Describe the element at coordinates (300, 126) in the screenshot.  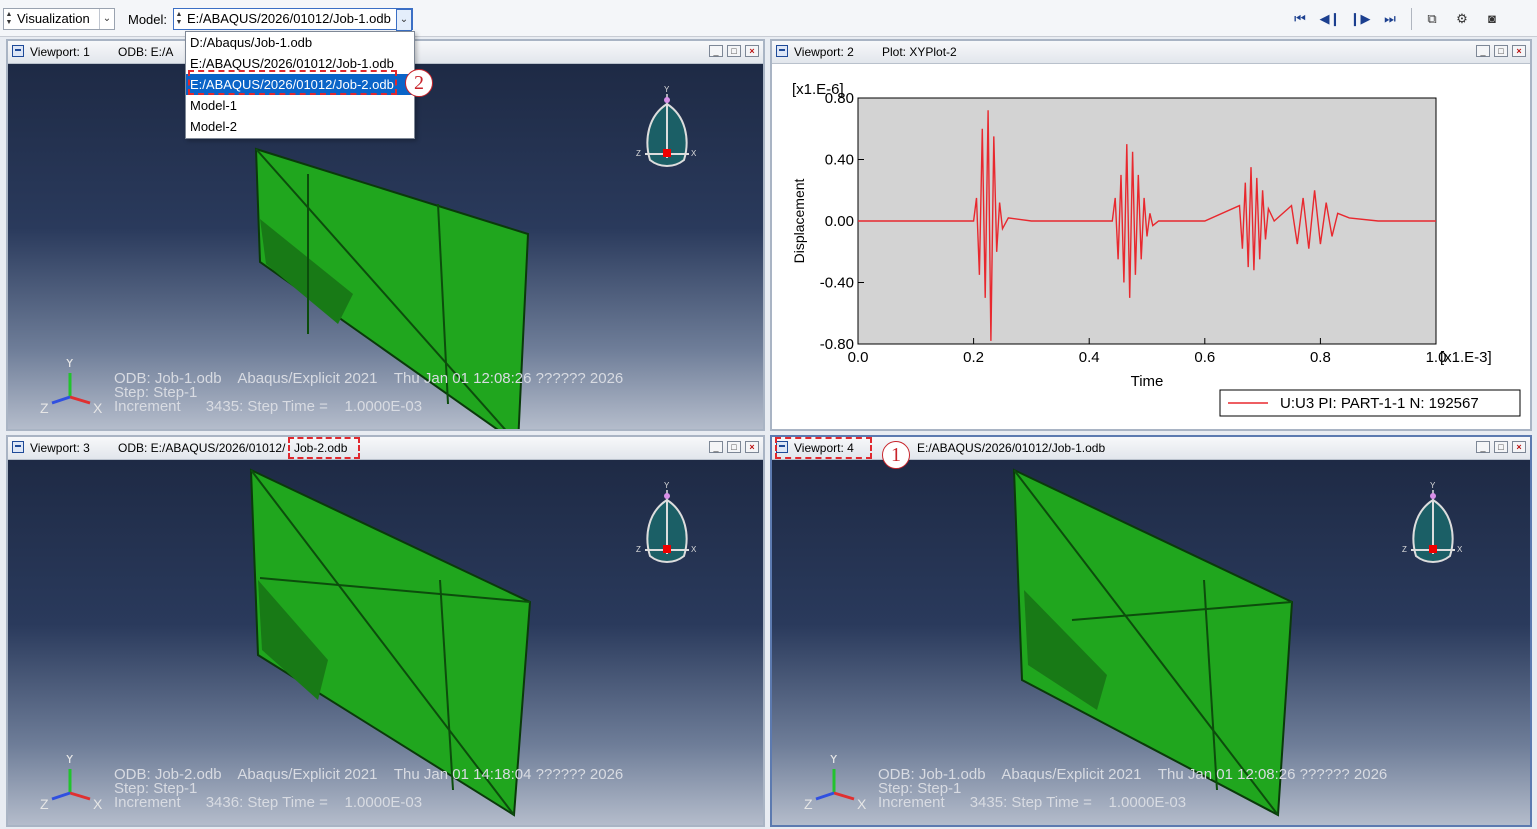
I see `dropdown-item: Model-2` at that location.